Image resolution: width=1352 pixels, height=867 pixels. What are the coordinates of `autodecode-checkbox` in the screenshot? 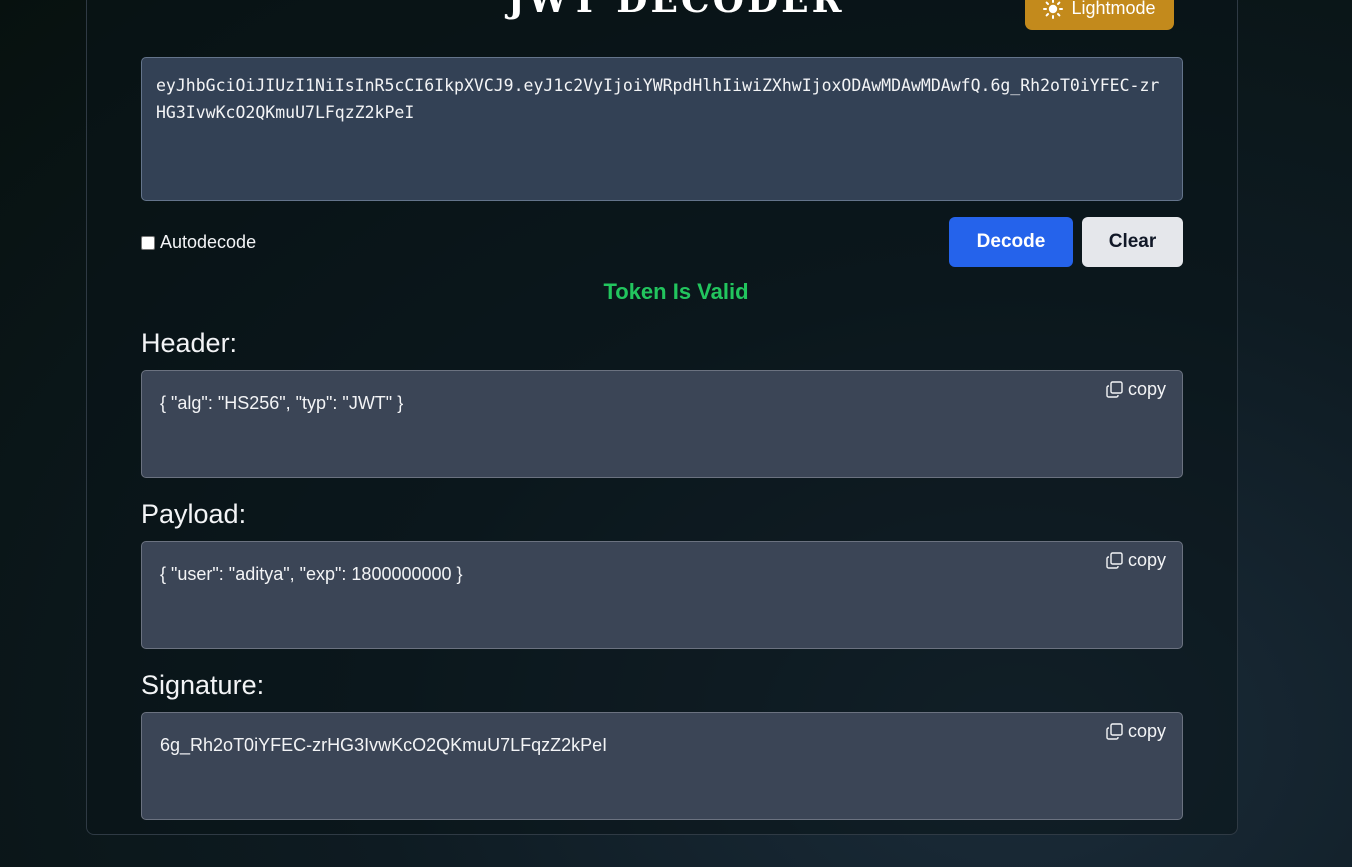 It's located at (148, 242).